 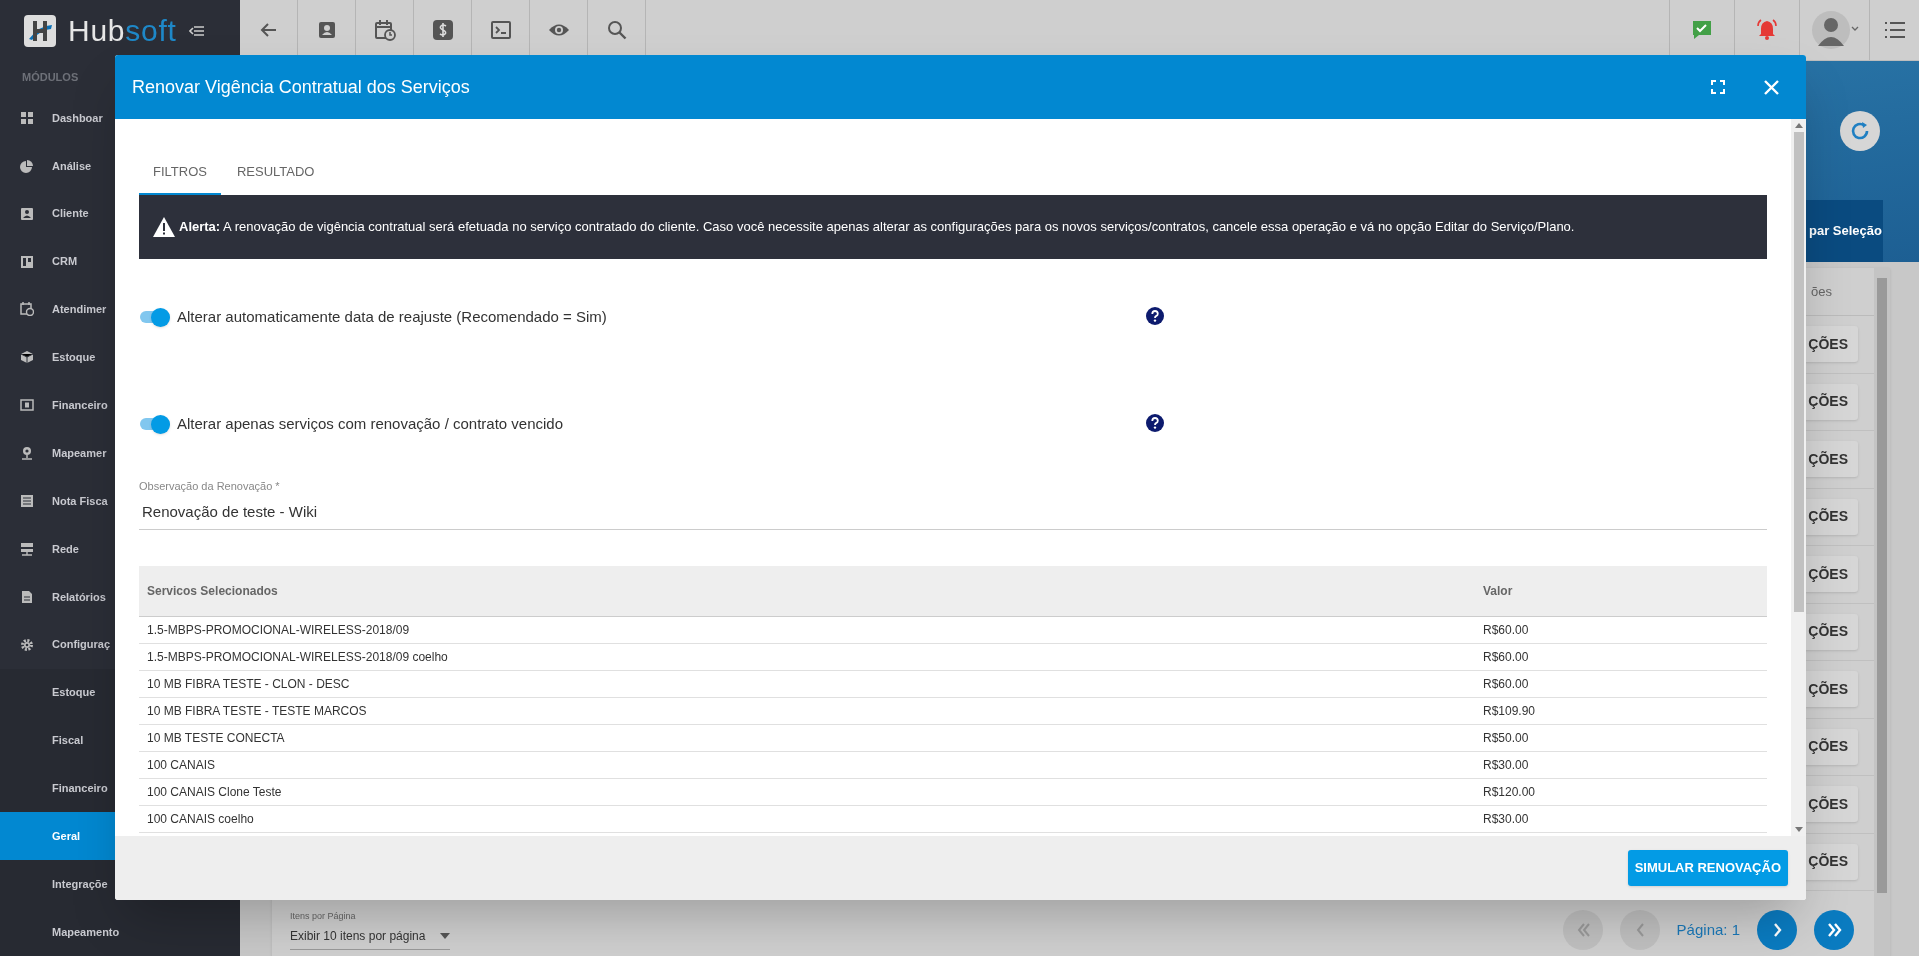 I want to click on table-cell-text: 100 CANAIS coelho, so click(x=200, y=819).